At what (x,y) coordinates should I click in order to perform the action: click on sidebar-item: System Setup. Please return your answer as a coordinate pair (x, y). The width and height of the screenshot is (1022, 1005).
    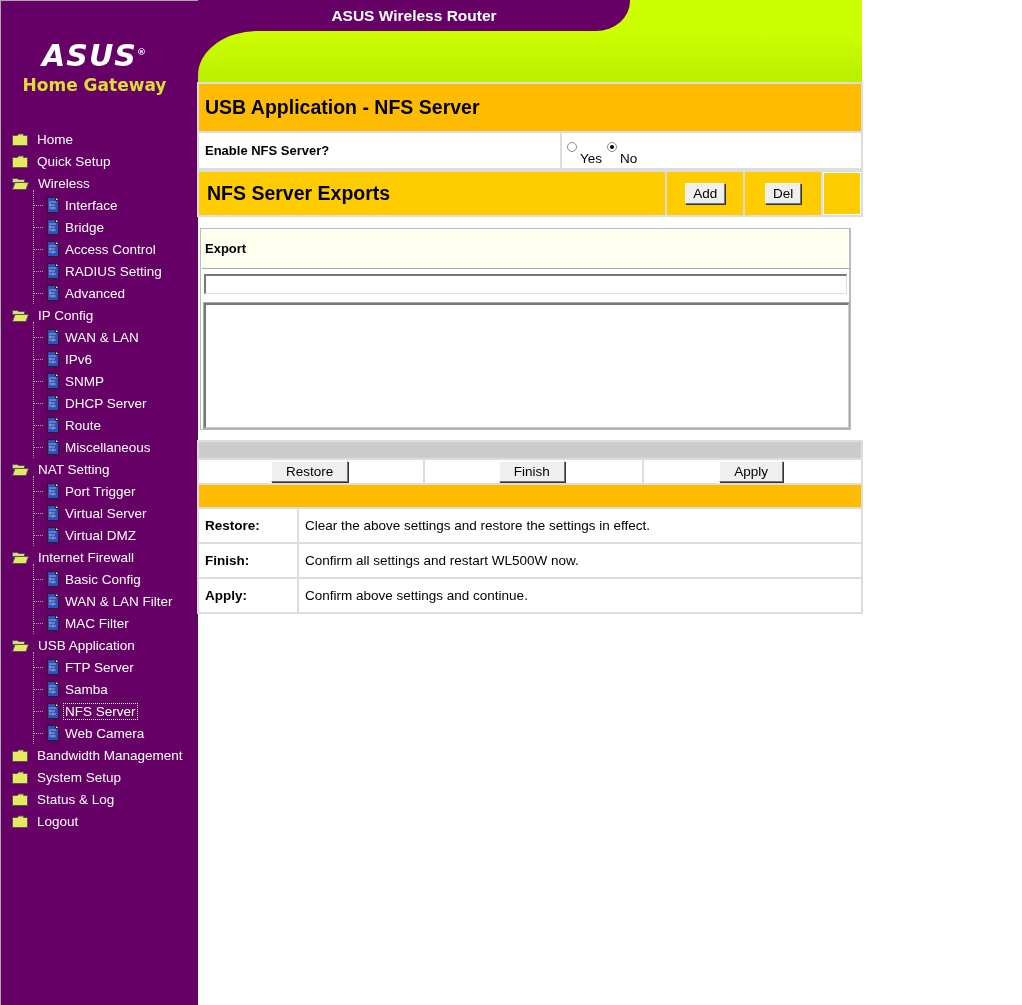
    Looking at the image, I should click on (79, 777).